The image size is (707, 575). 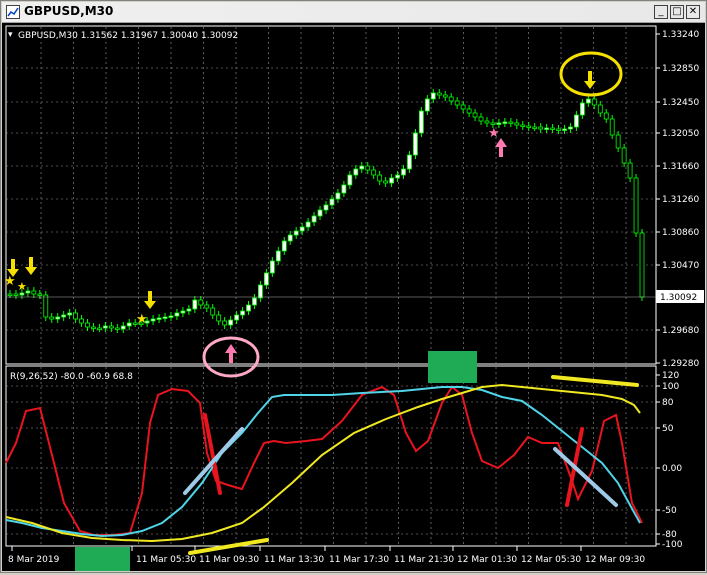 What do you see at coordinates (661, 12) in the screenshot?
I see `minimize-button: _` at bounding box center [661, 12].